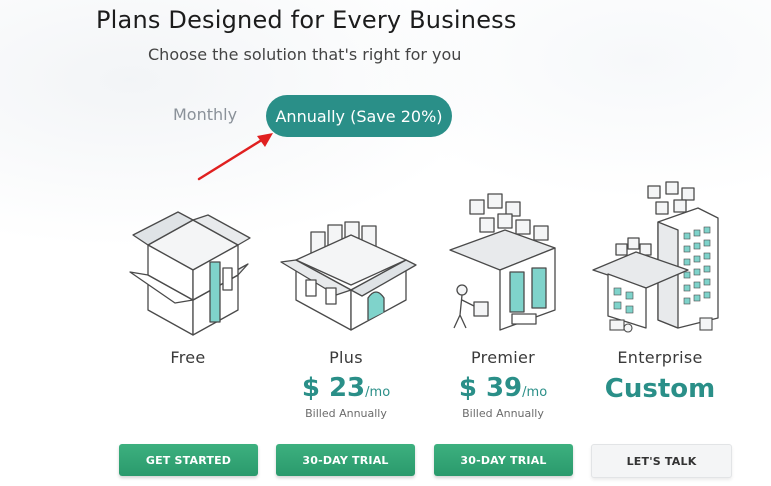 The width and height of the screenshot is (771, 486). Describe the element at coordinates (660, 389) in the screenshot. I see `plan-price-enterprise: Custom` at that location.